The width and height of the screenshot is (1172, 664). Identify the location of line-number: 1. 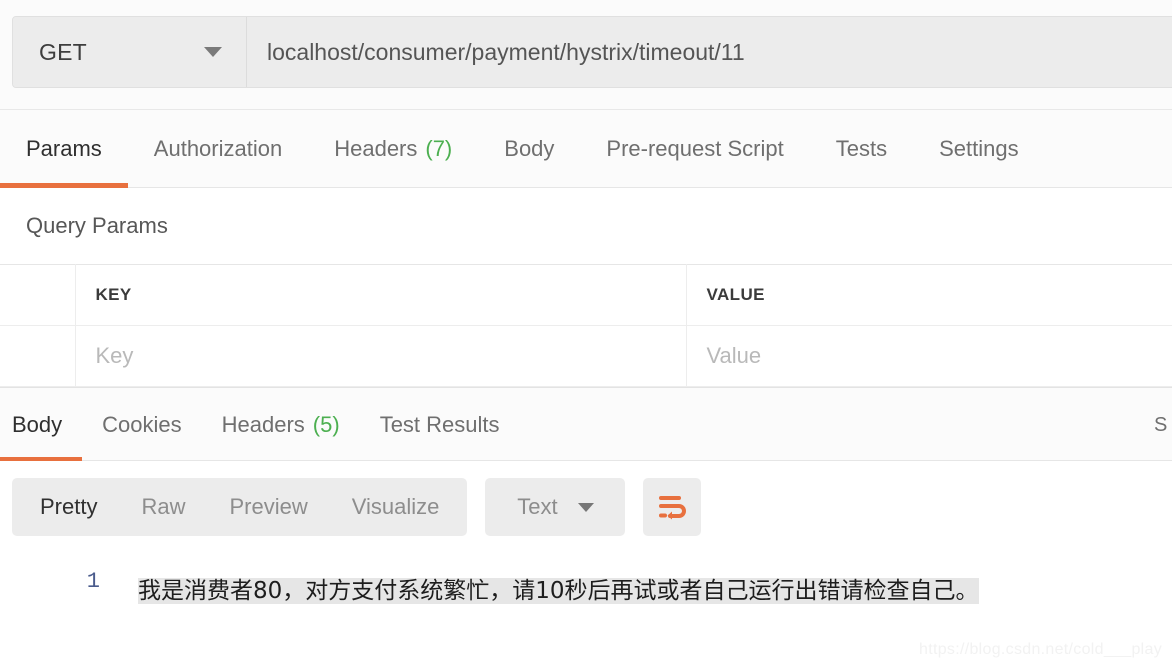
(93, 581).